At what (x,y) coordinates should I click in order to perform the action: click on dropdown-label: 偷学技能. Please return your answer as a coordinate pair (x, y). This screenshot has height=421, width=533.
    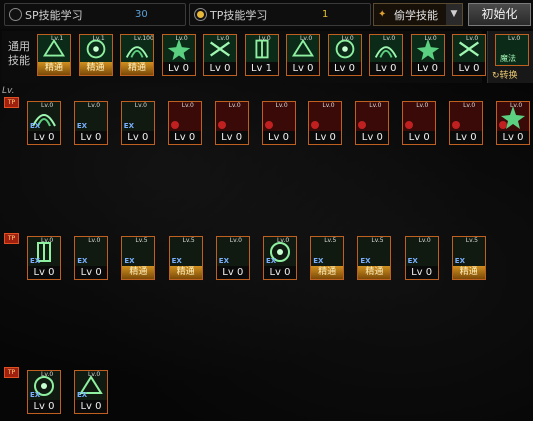
    Looking at the image, I should click on (416, 15).